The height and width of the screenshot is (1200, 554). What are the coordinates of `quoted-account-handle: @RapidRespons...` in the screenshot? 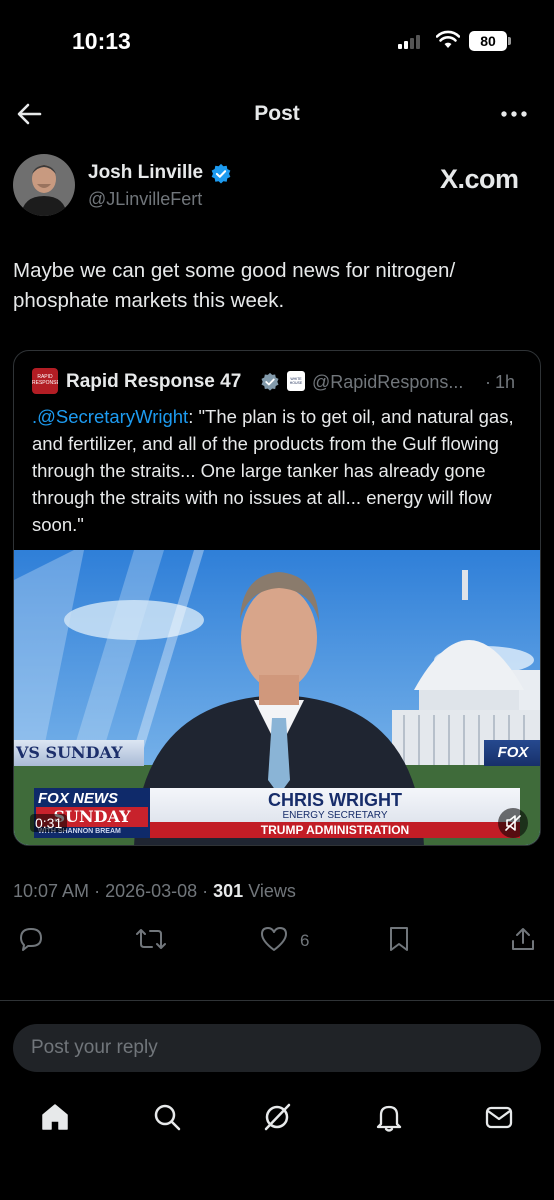 It's located at (387, 382).